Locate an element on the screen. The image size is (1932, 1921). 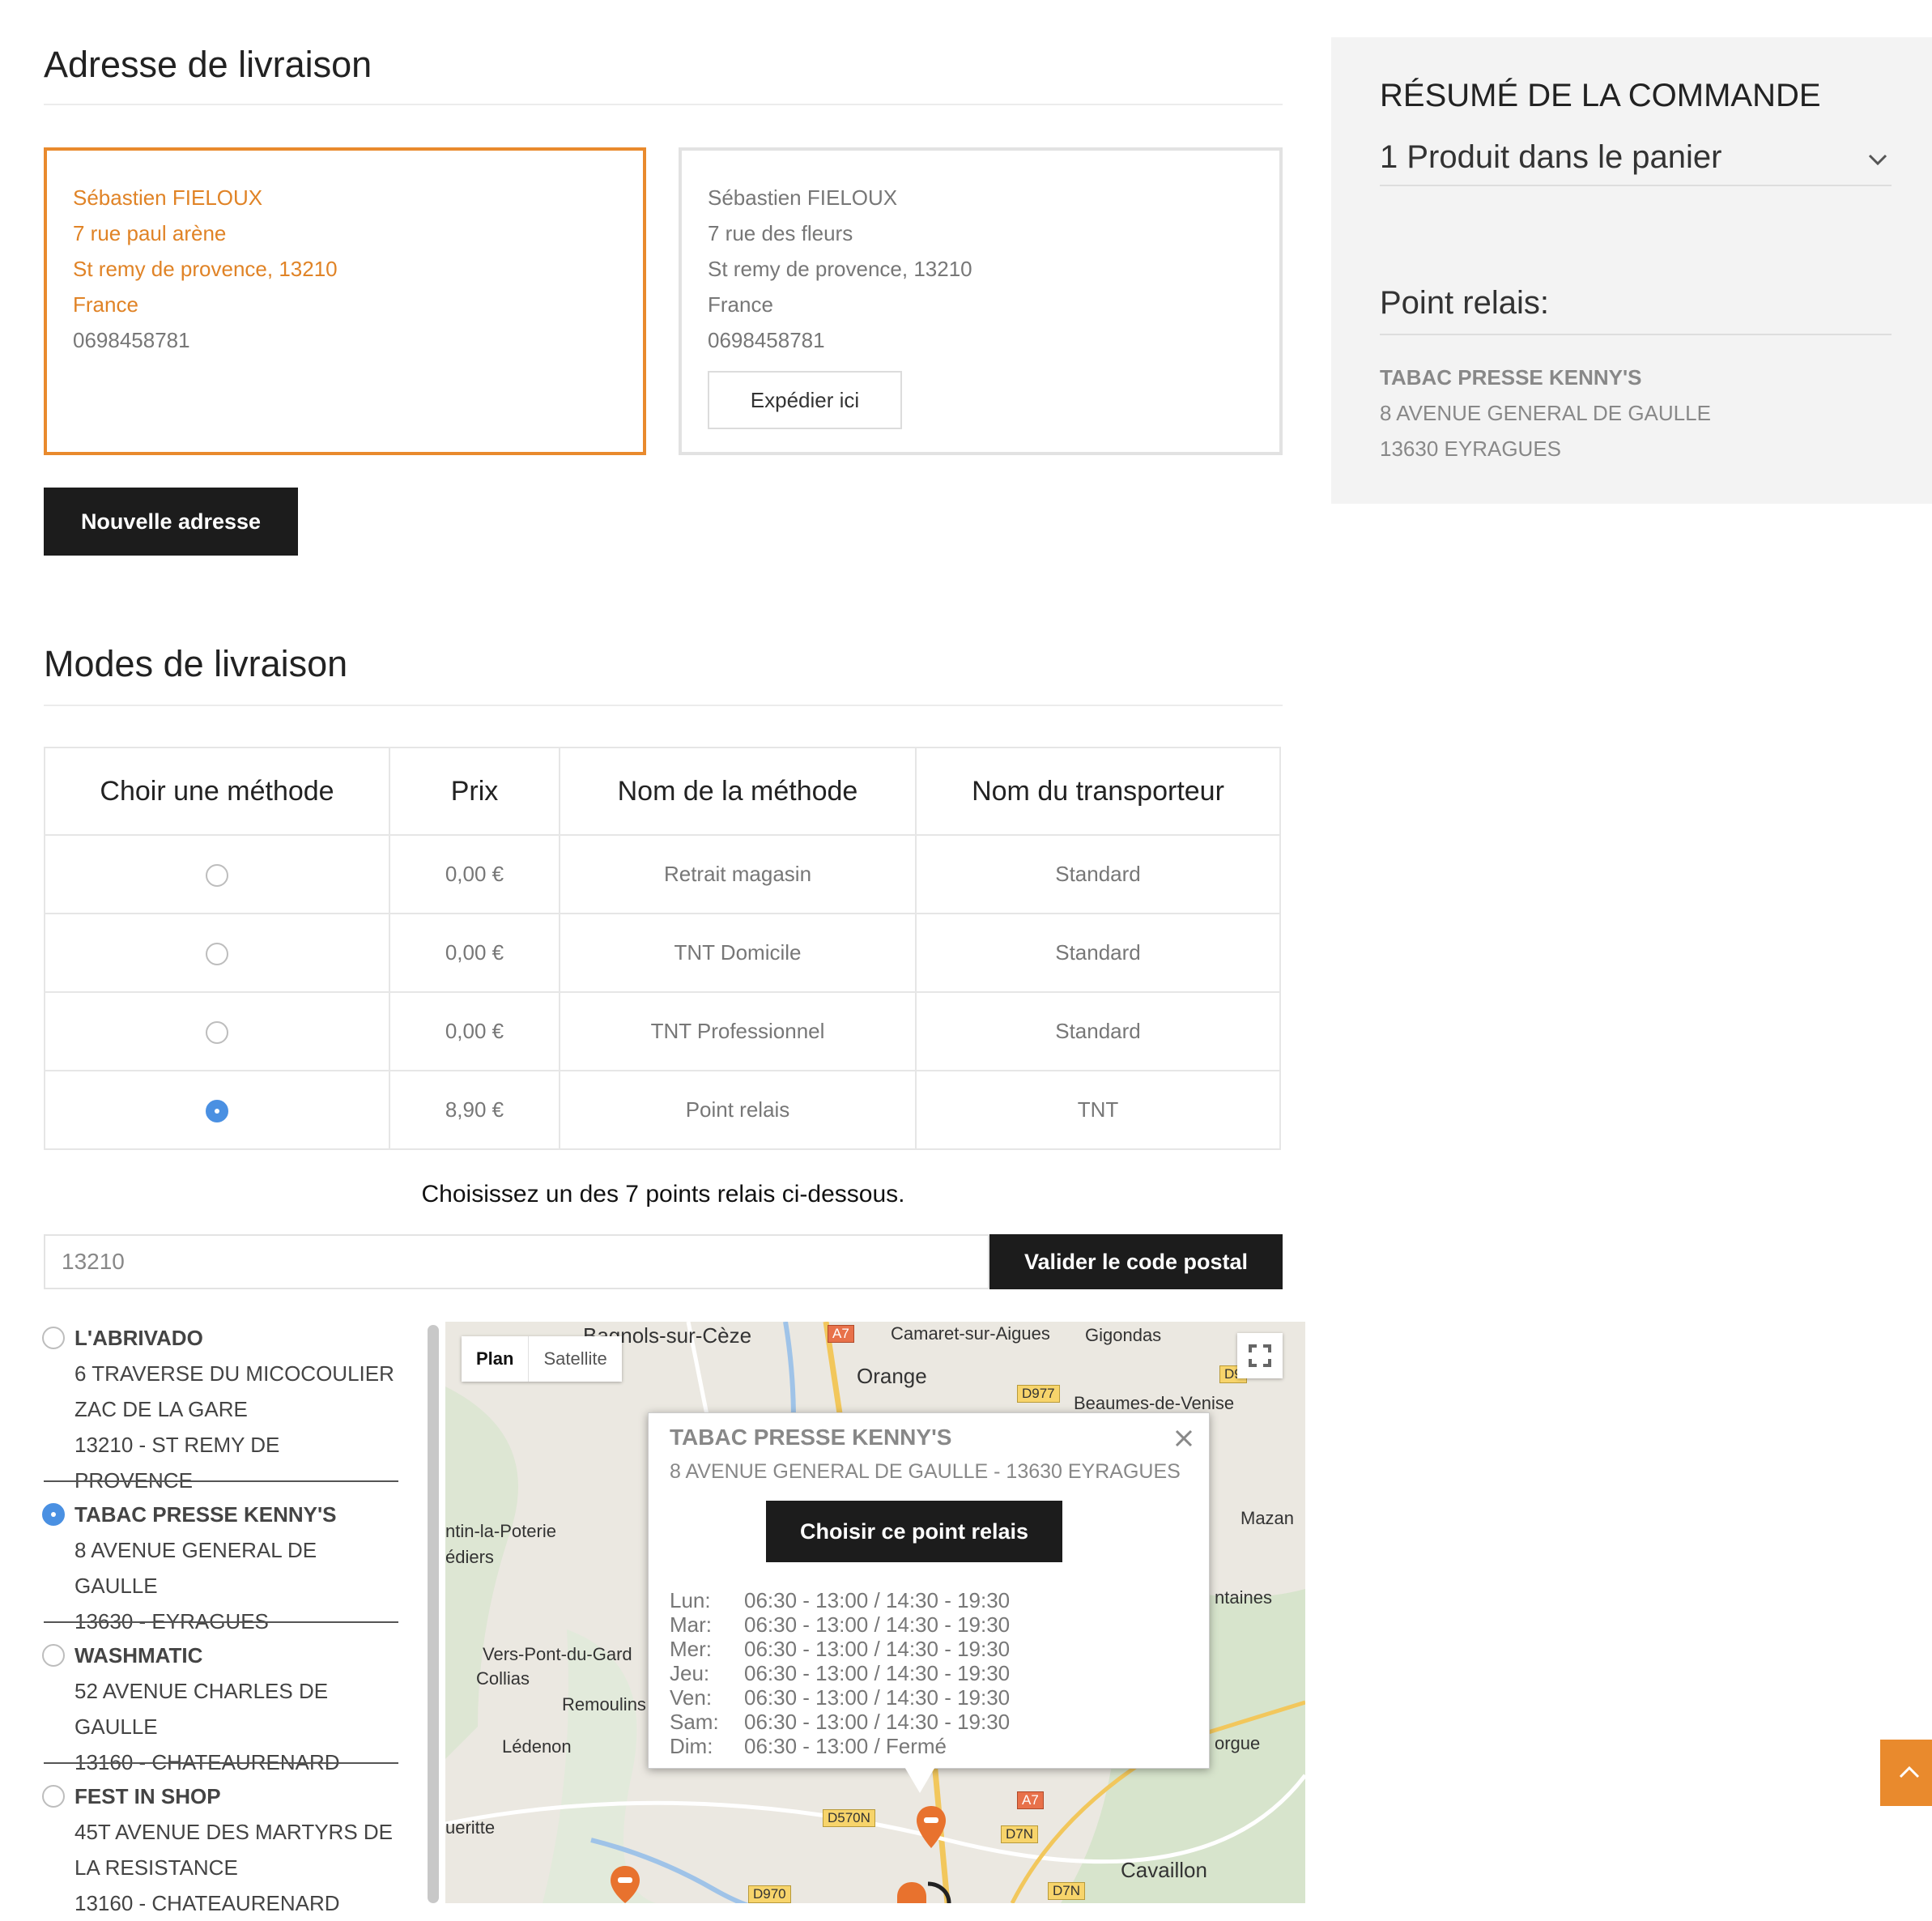
map-city-label: Gigondas is located at coordinates (1123, 1335).